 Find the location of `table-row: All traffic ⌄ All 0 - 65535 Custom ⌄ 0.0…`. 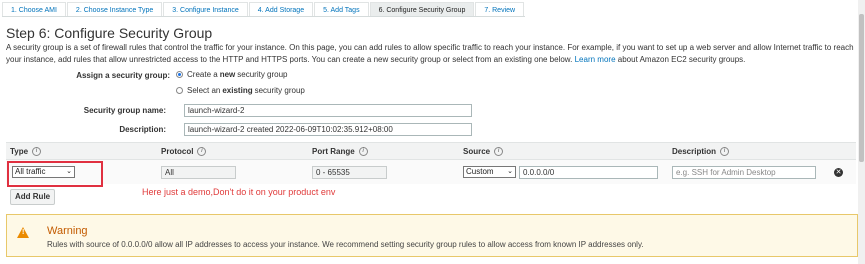

table-row: All traffic ⌄ All 0 - 65535 Custom ⌄ 0.0… is located at coordinates (431, 172).